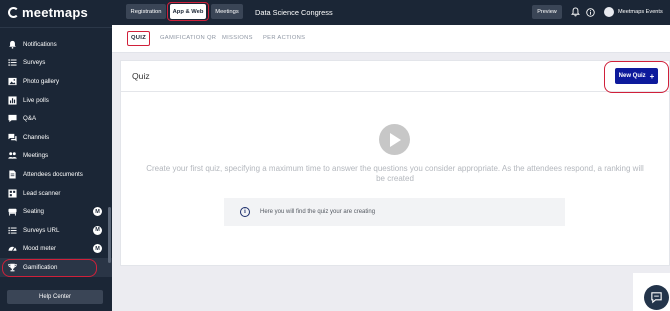 The image size is (670, 311). I want to click on sidebar-item-notifications: Notifications, so click(56, 44).